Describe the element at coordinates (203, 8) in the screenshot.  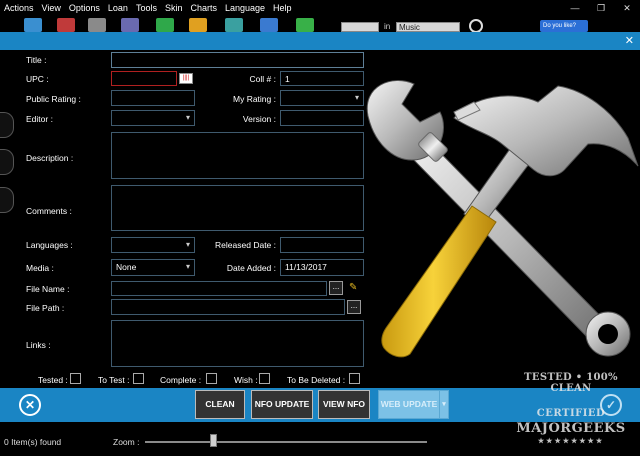
I see `menu-charts: Charts` at that location.